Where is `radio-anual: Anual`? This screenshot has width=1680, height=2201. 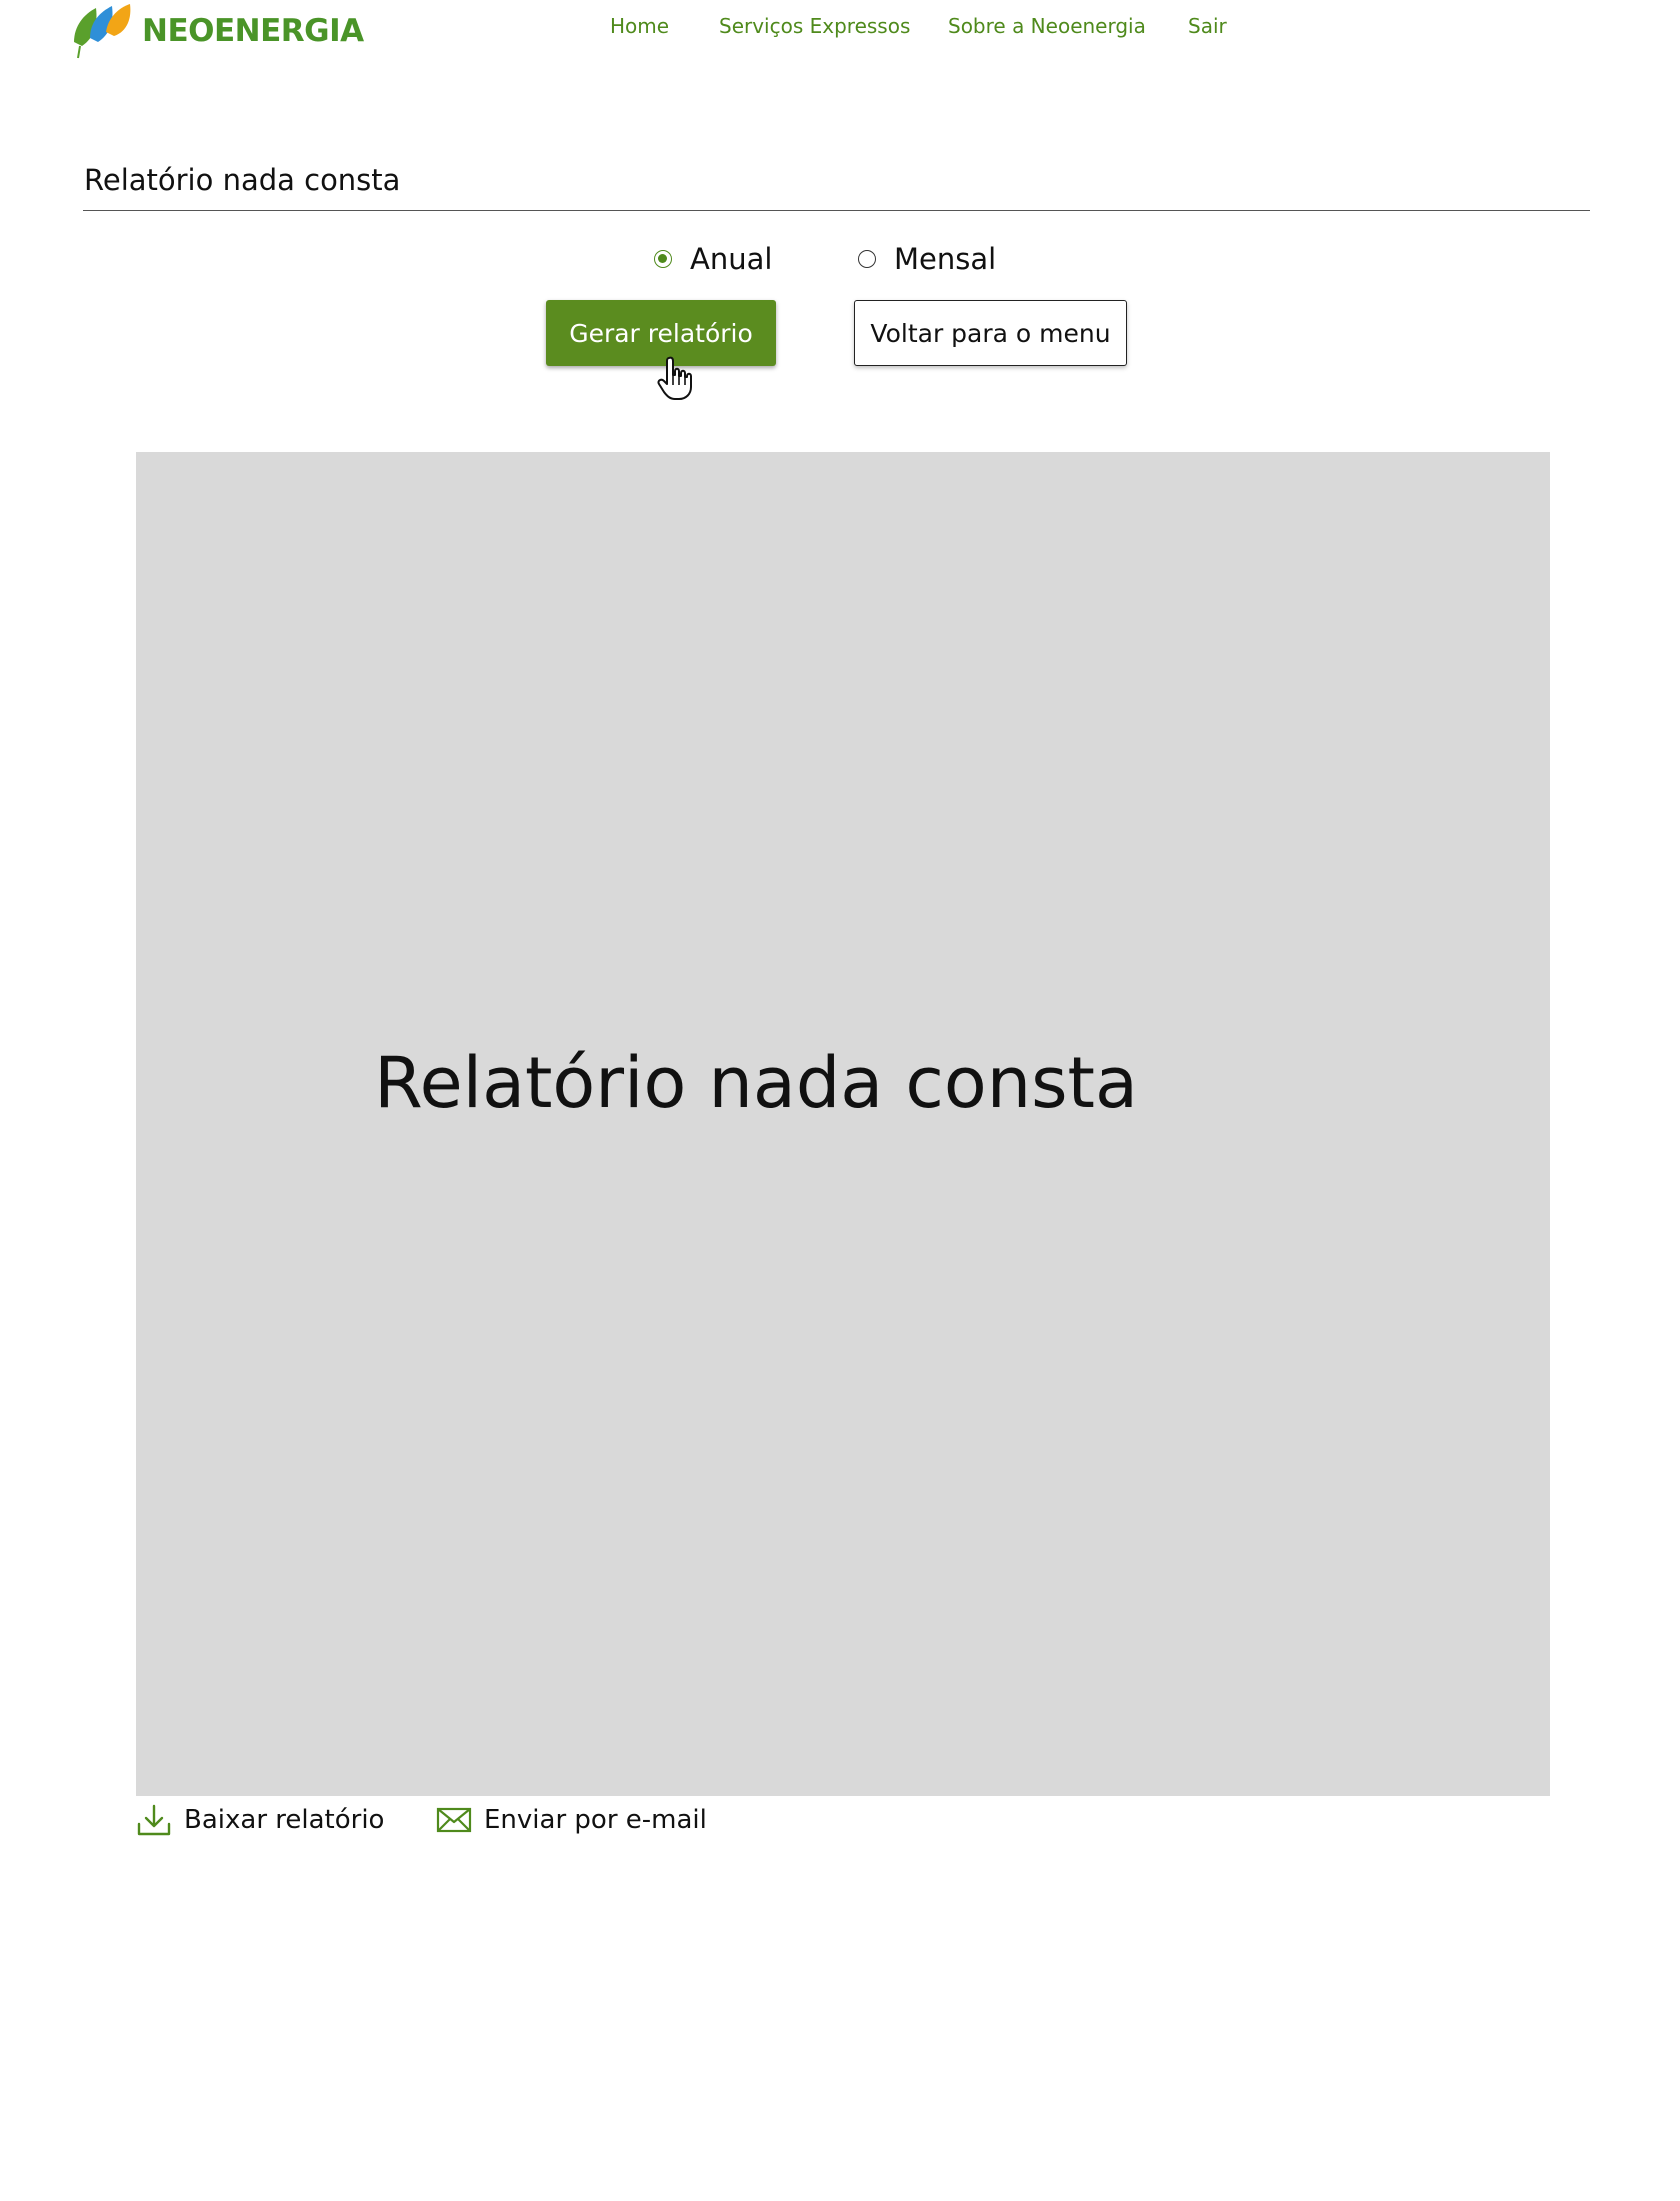 radio-anual: Anual is located at coordinates (713, 259).